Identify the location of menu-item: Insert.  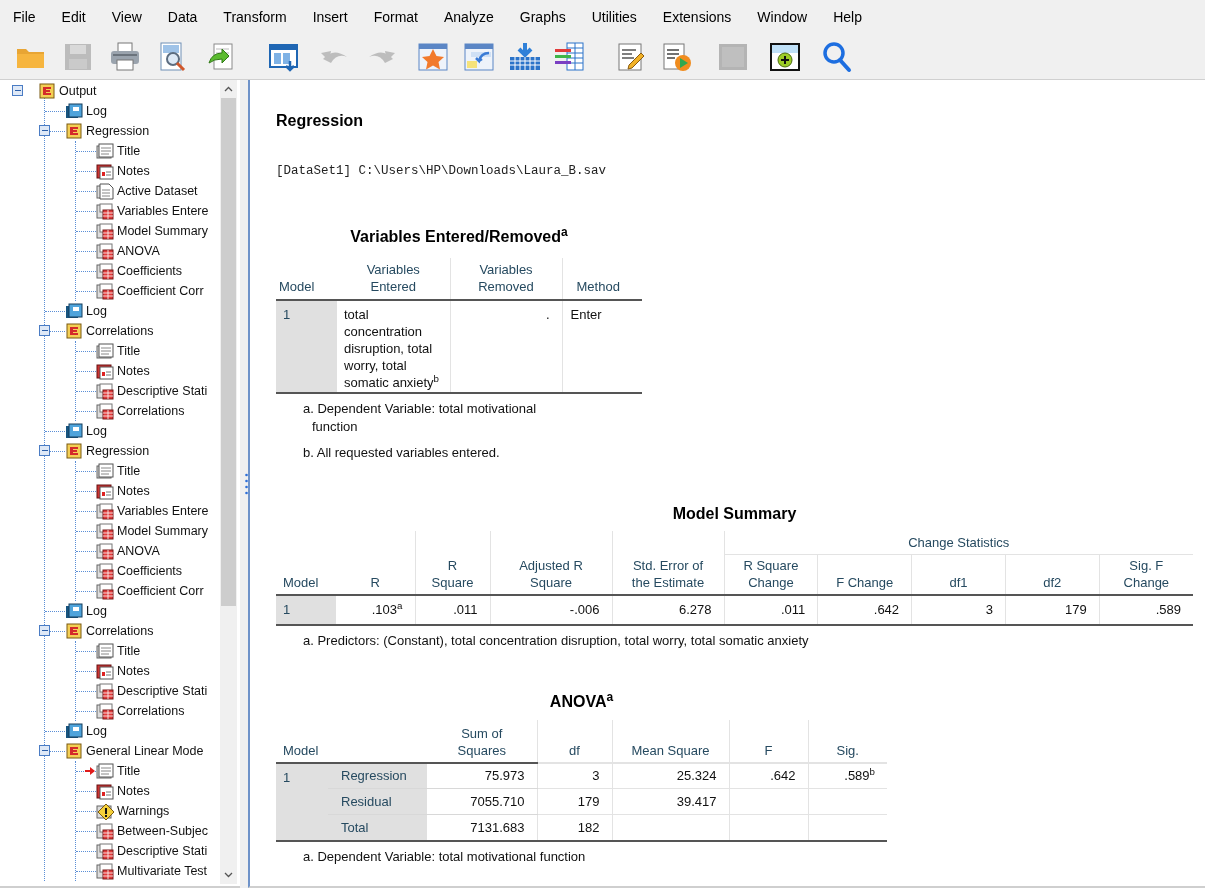
(330, 17).